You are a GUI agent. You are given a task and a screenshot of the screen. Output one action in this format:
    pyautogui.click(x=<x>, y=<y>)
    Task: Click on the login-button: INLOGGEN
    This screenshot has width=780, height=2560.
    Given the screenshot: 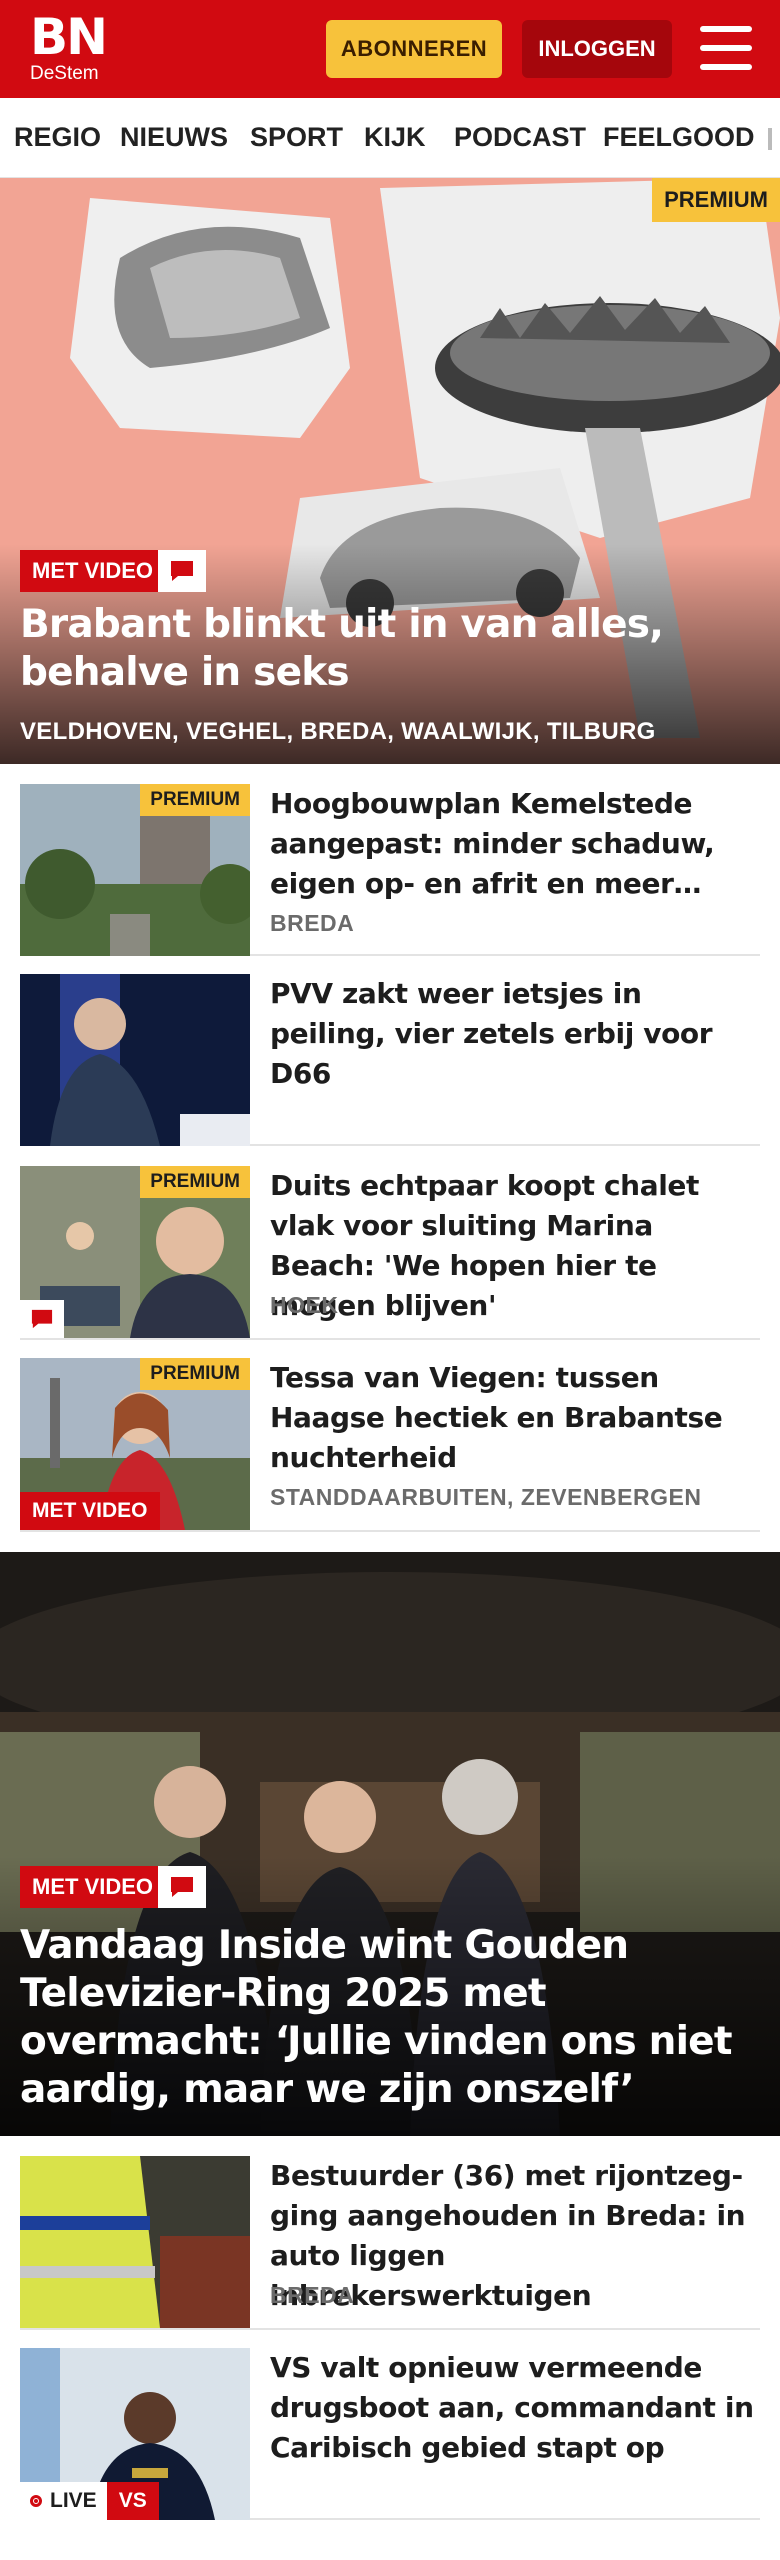 What is the action you would take?
    pyautogui.click(x=597, y=49)
    